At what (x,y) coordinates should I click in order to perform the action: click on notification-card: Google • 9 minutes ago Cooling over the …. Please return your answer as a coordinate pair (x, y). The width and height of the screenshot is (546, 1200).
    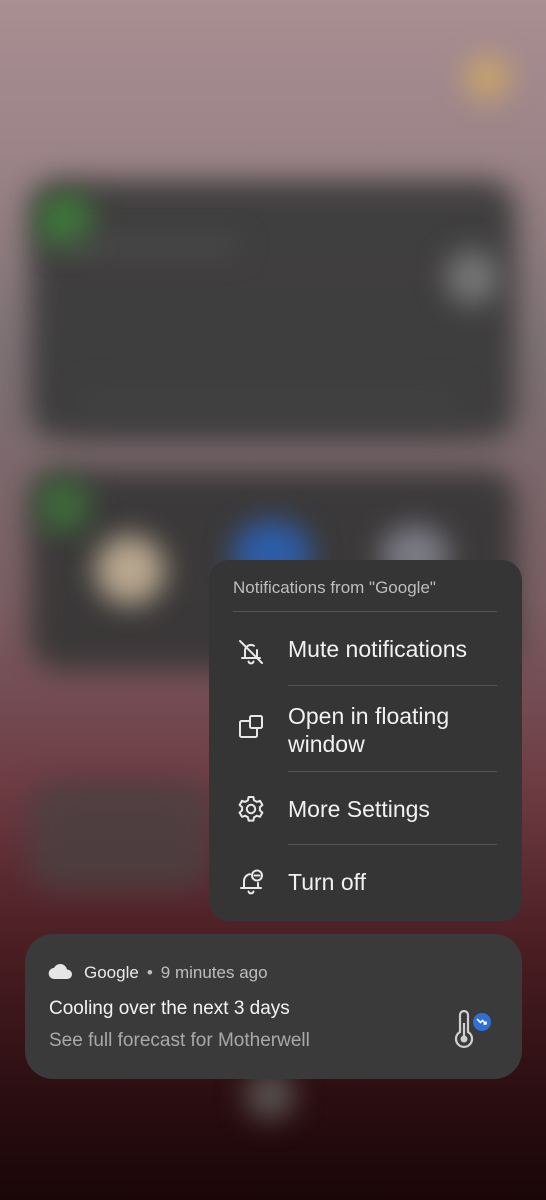
    Looking at the image, I should click on (273, 1006).